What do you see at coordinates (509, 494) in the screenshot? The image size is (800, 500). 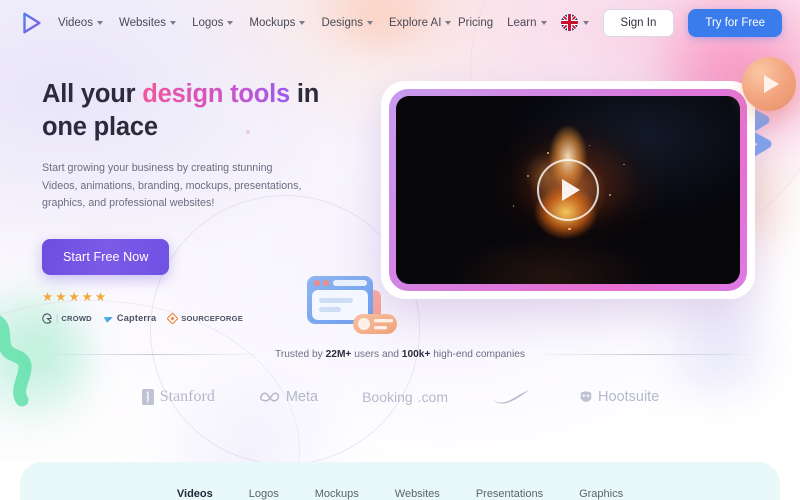 I see `tab-presentations: Presentations` at bounding box center [509, 494].